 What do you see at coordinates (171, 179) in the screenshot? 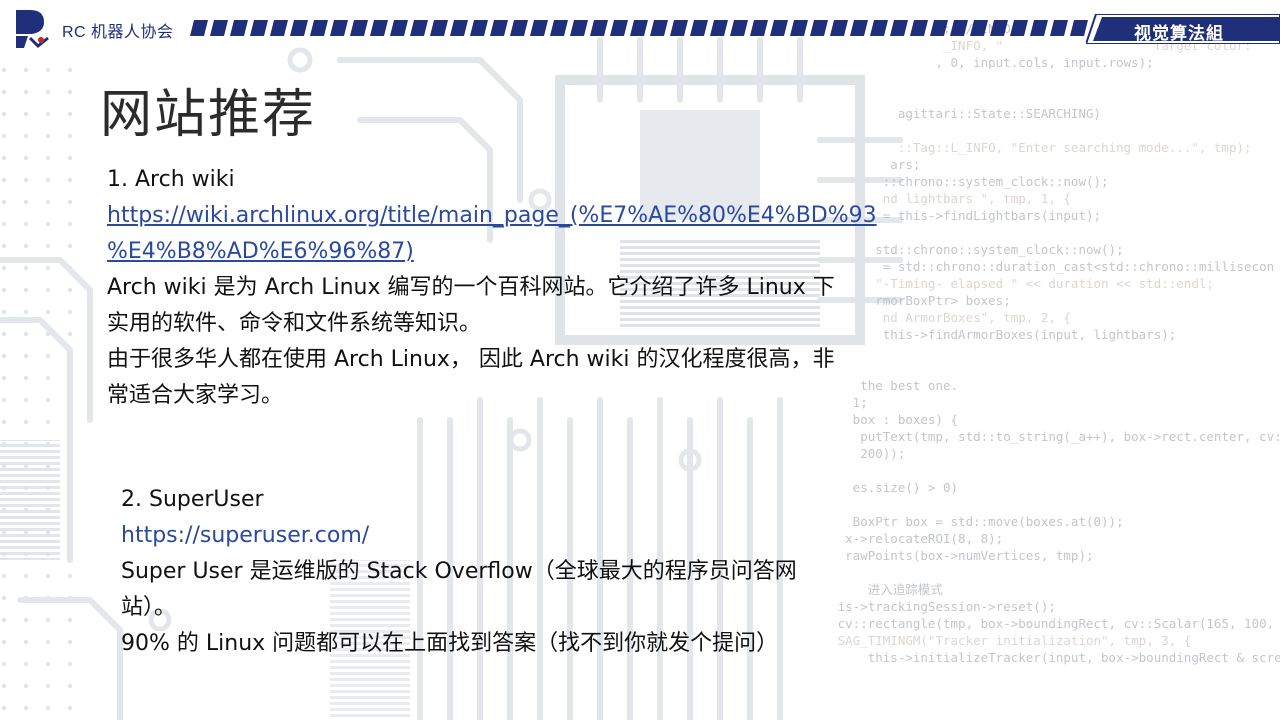
I see `item-heading: 1. Arch wiki` at bounding box center [171, 179].